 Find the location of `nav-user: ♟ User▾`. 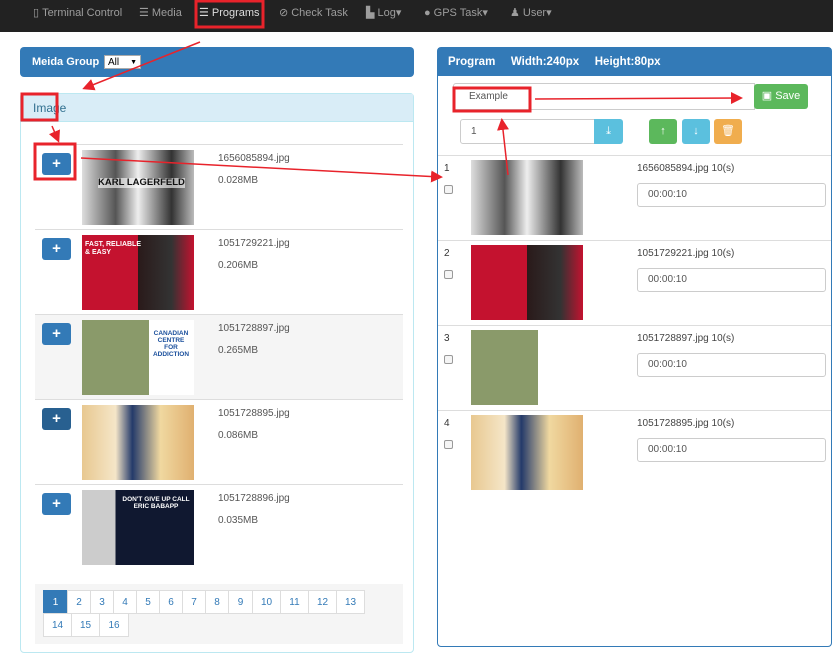

nav-user: ♟ User▾ is located at coordinates (531, 14).